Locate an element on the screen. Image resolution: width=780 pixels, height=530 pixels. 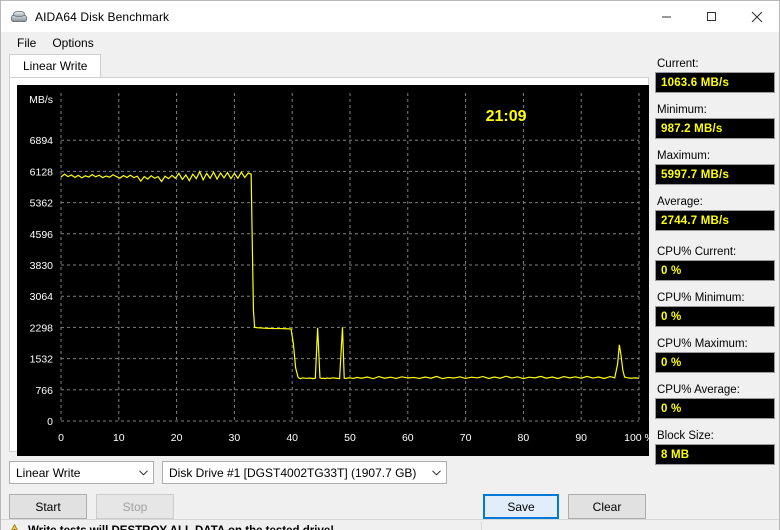
y-tick-label: 5362 is located at coordinates (42, 204).